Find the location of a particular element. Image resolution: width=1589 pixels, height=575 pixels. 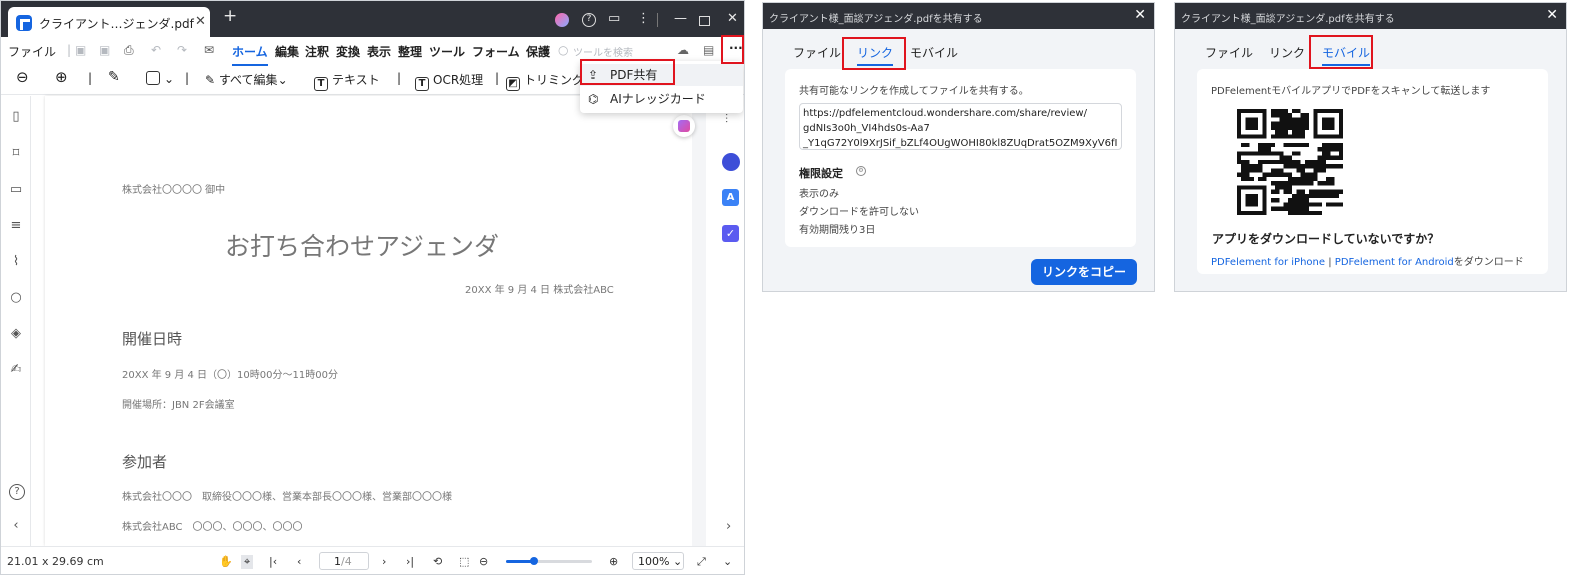

cloud-upload-icon: ☁ is located at coordinates (683, 50).